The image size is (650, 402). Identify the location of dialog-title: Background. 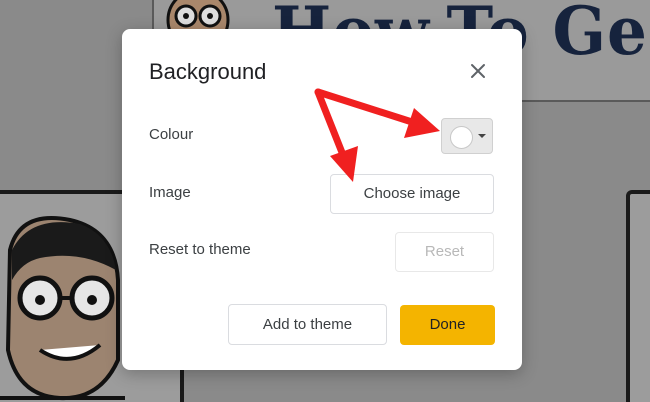
(208, 71).